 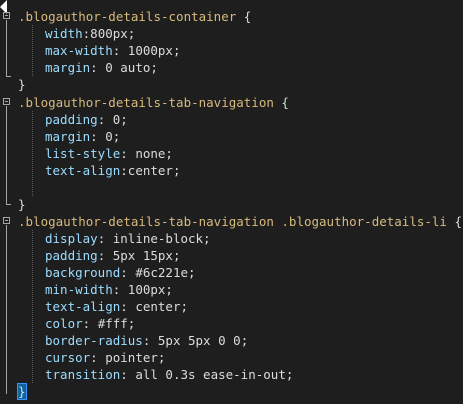 I want to click on css-value: 0 auto;, so click(x=131, y=67).